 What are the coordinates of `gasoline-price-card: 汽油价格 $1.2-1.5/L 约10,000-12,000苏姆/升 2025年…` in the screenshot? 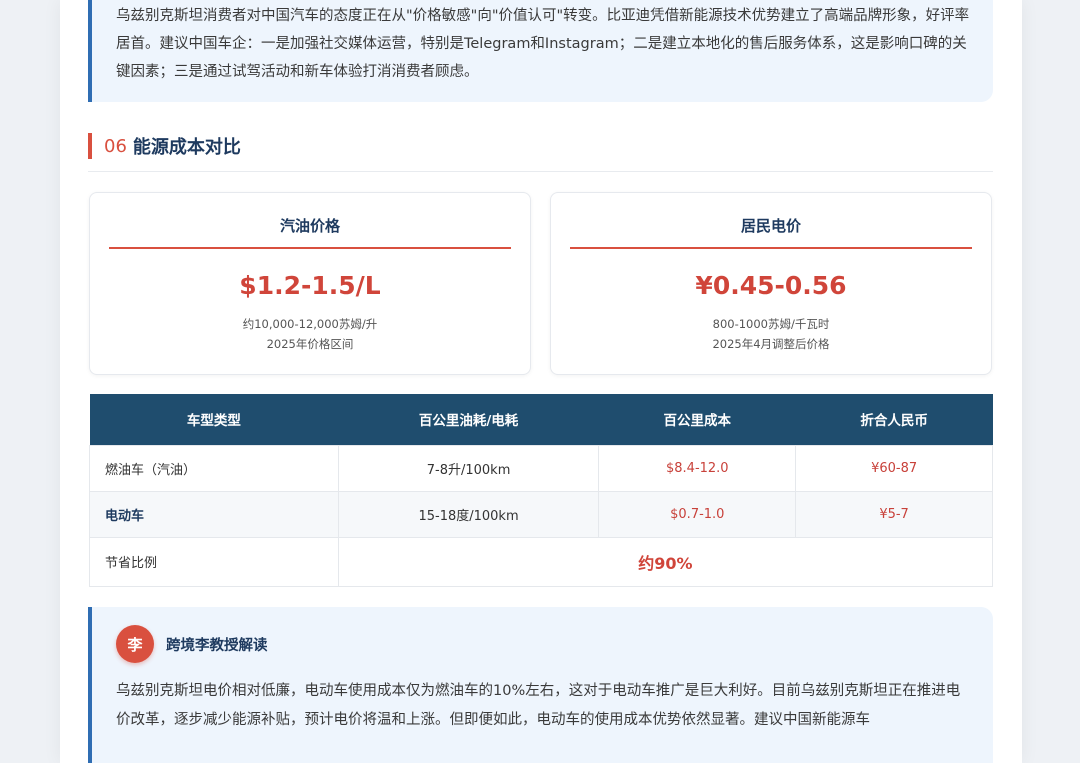 It's located at (310, 283).